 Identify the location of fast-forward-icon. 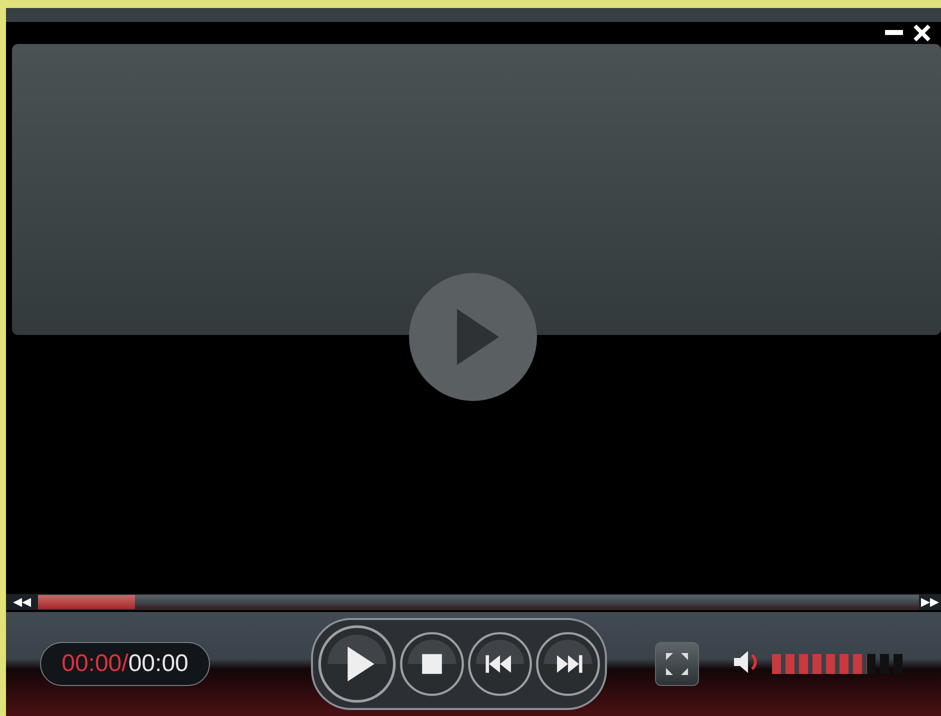
(930, 602).